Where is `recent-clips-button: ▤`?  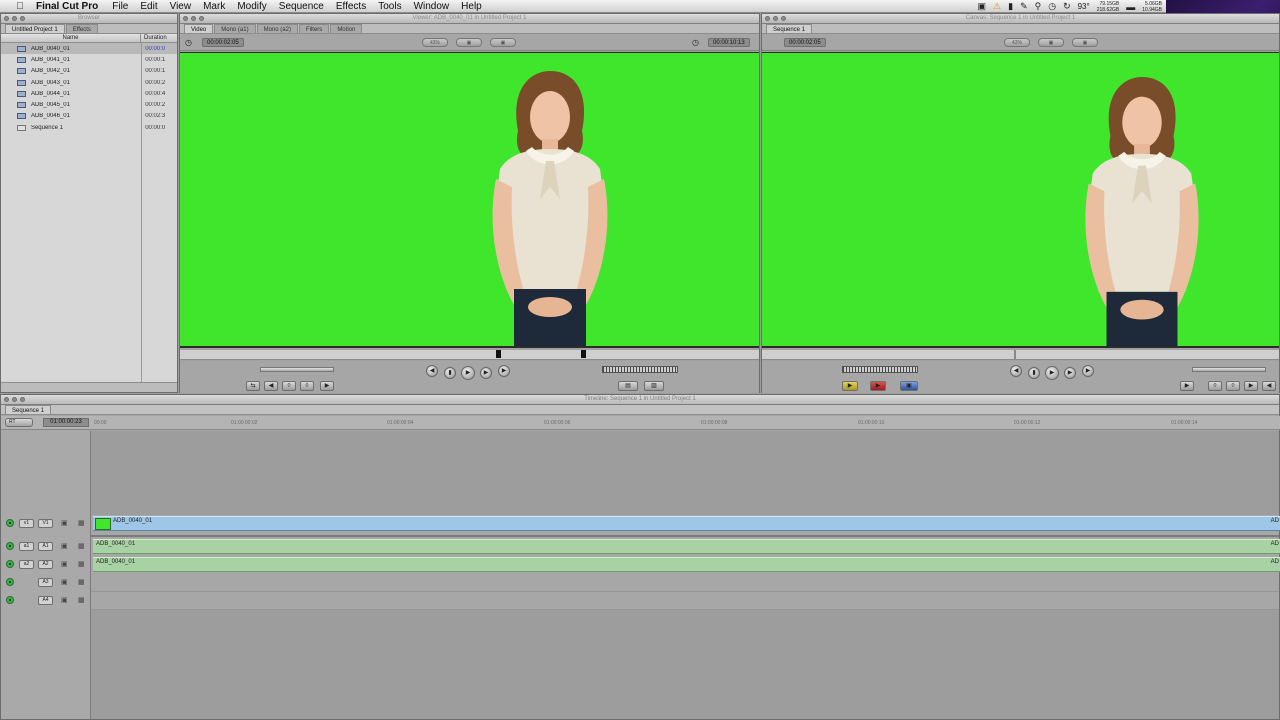 recent-clips-button: ▤ is located at coordinates (628, 386).